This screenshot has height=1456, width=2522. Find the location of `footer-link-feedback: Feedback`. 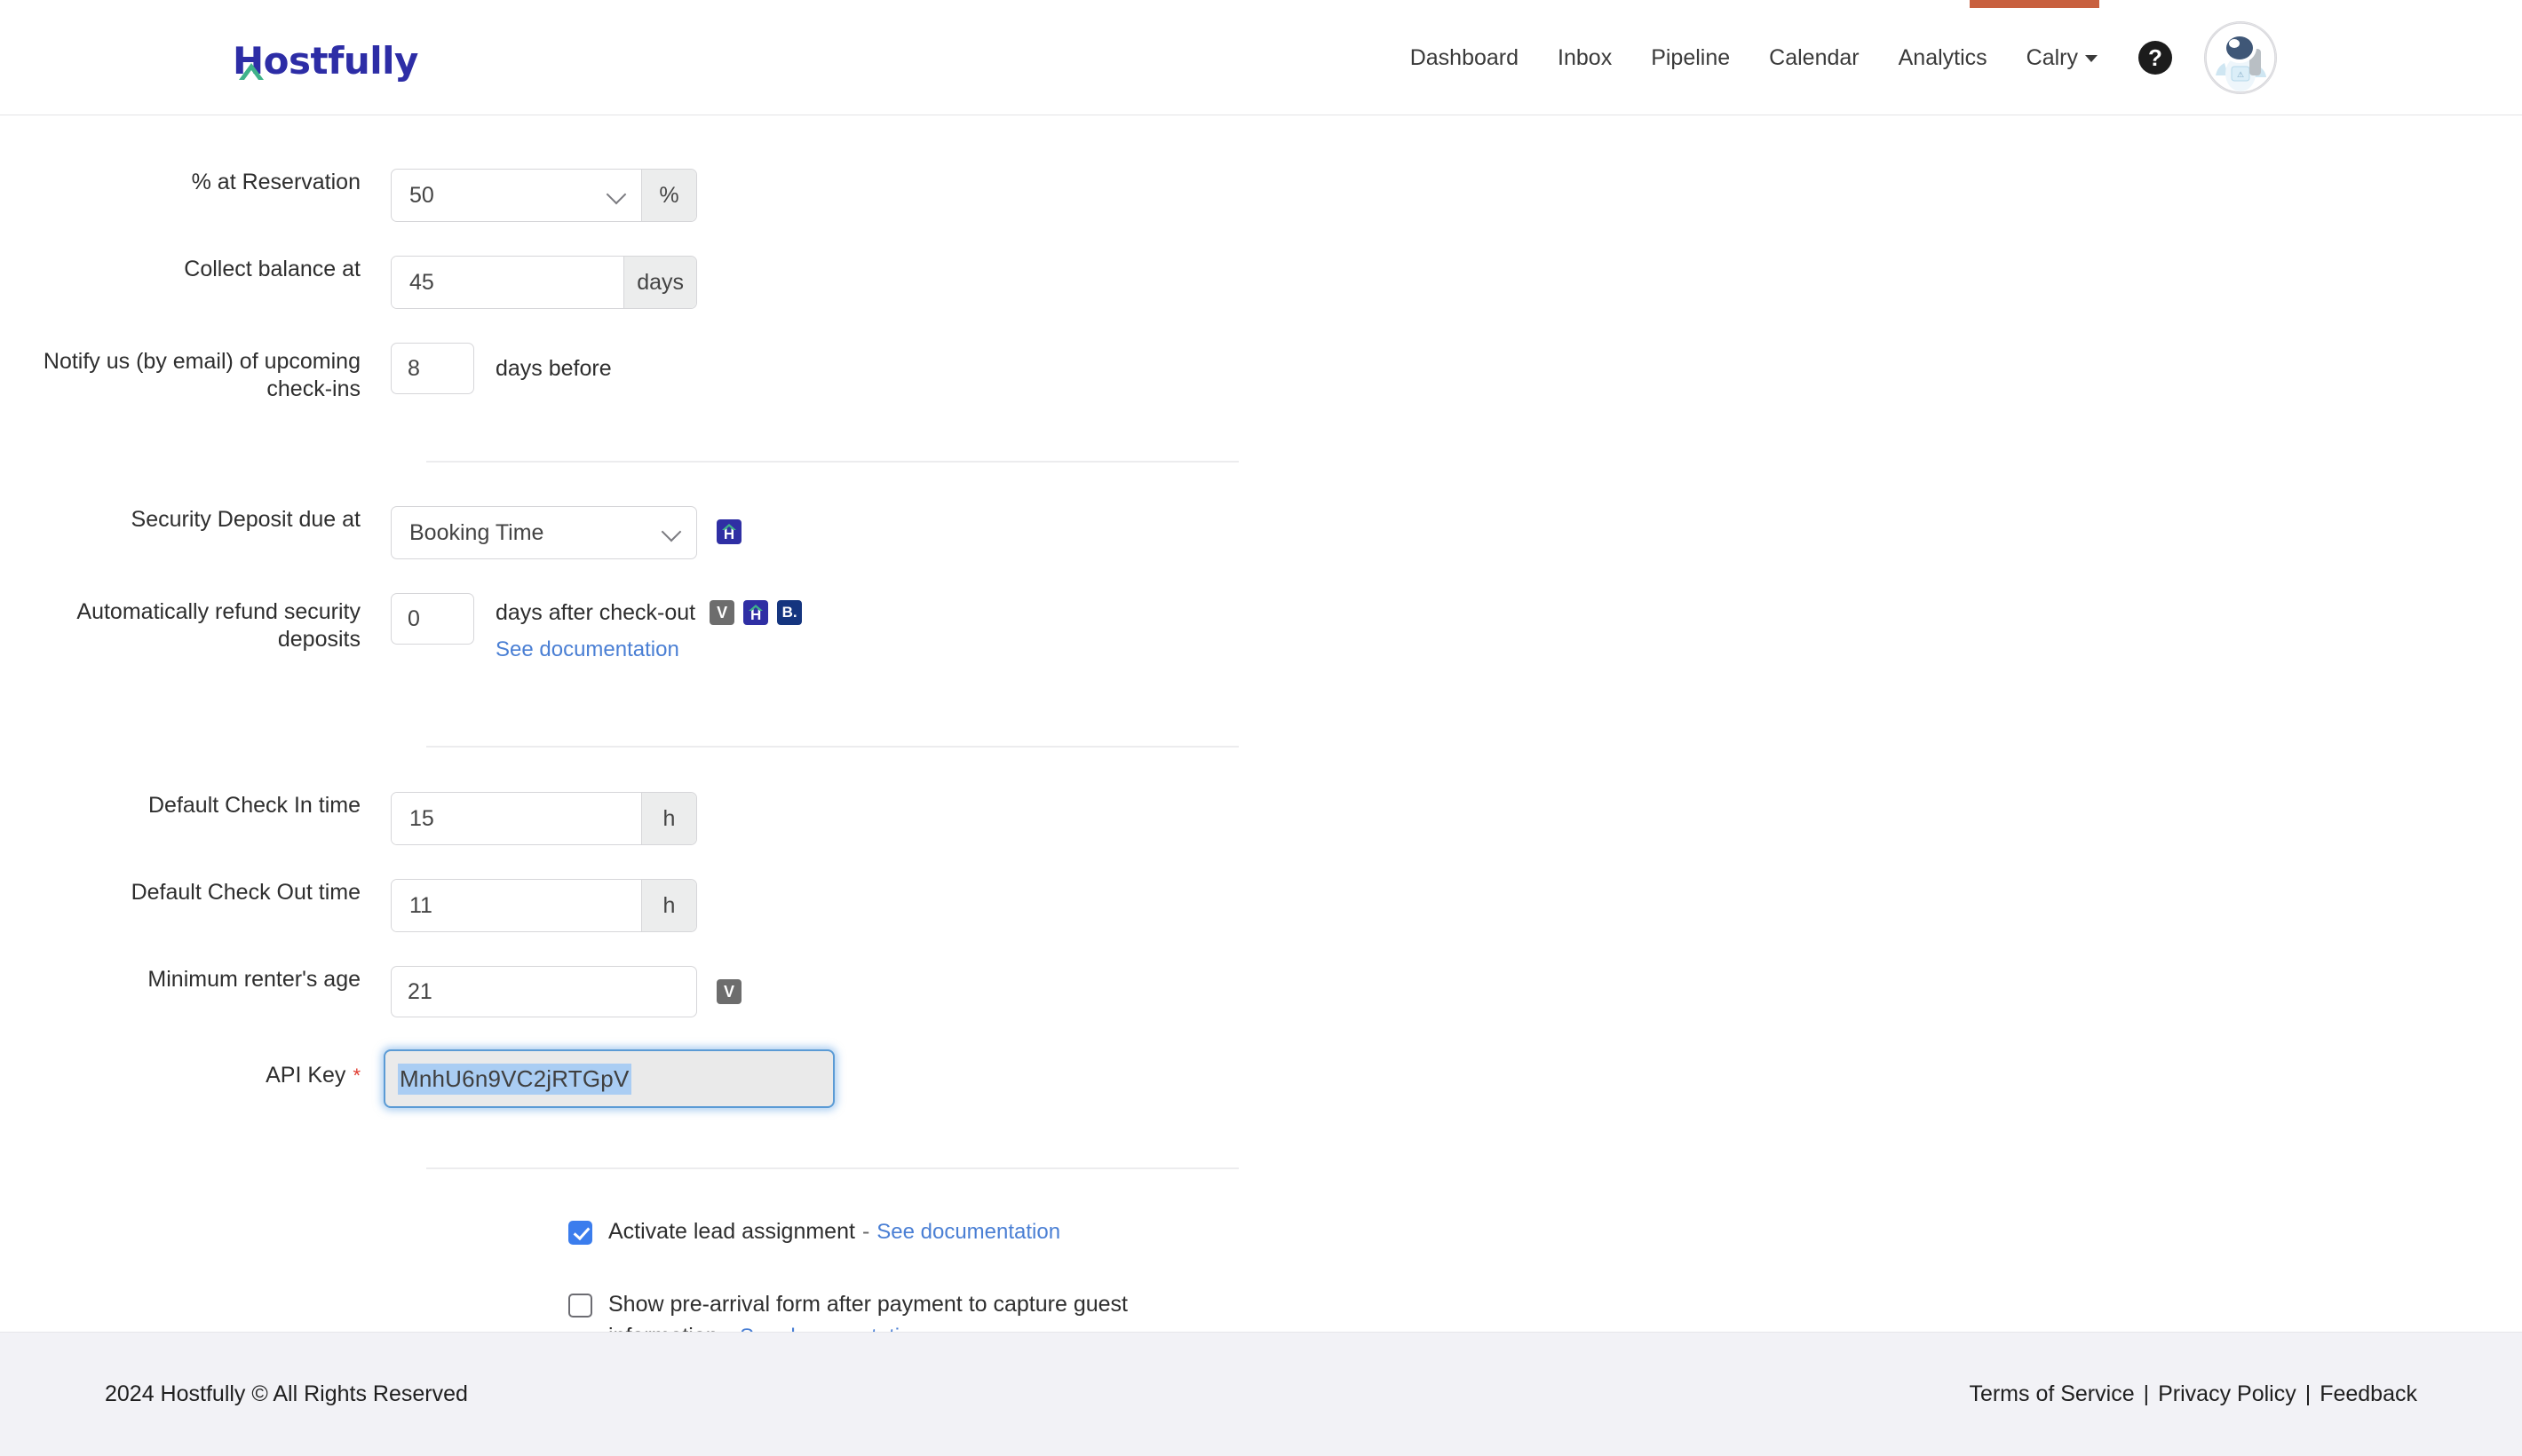

footer-link-feedback: Feedback is located at coordinates (2369, 1393).